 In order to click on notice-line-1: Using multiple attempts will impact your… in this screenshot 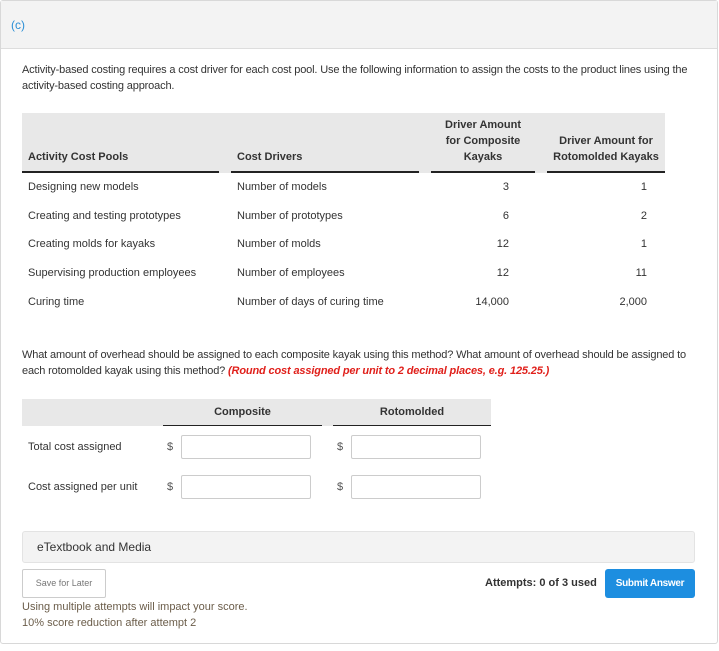, I will do `click(135, 607)`.